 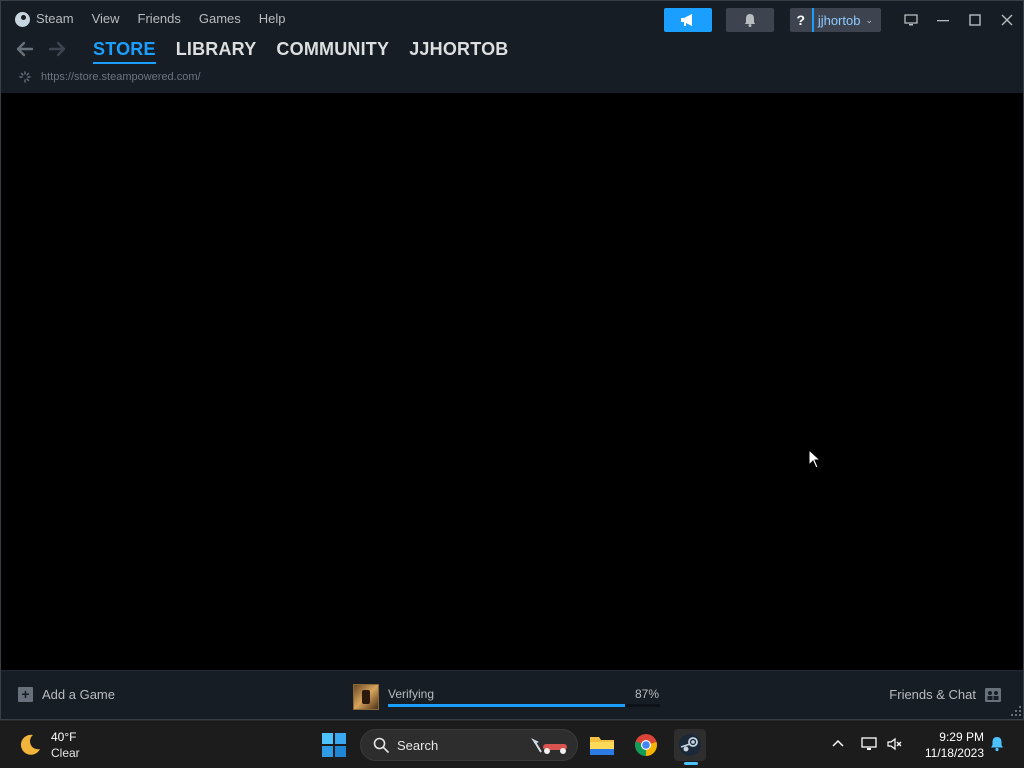 I want to click on network-icon, so click(x=869, y=744).